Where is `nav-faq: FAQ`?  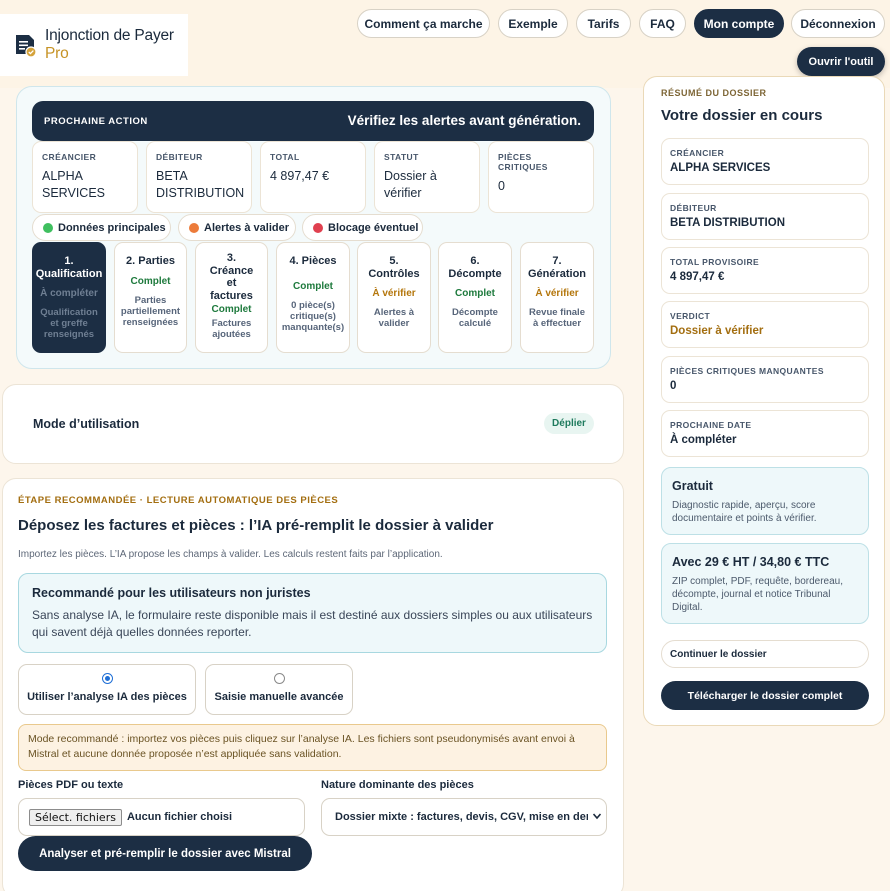
nav-faq: FAQ is located at coordinates (662, 23).